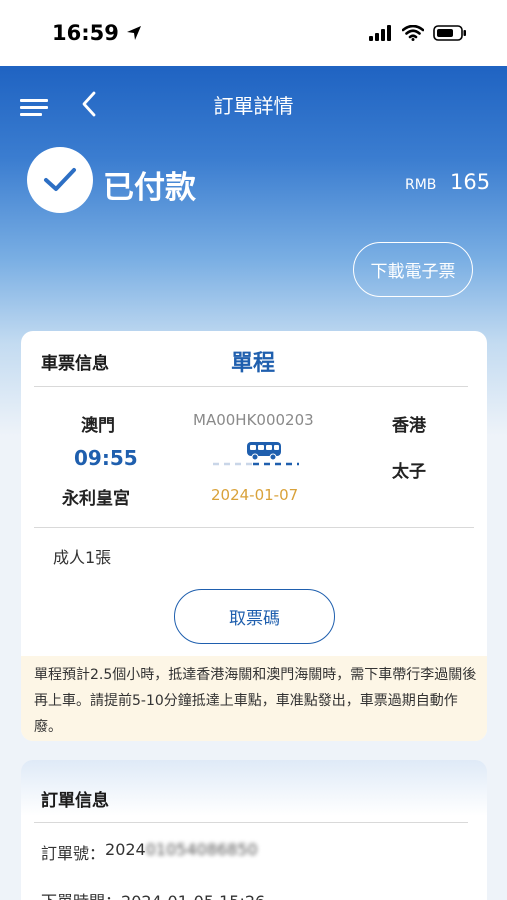  I want to click on download-eticket-button: 下載電子票, so click(413, 269).